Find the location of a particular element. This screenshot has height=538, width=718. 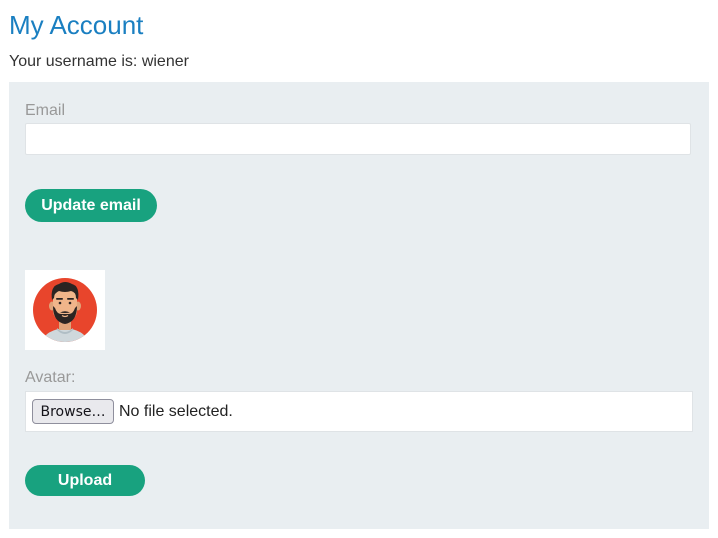

avatar is located at coordinates (65, 310).